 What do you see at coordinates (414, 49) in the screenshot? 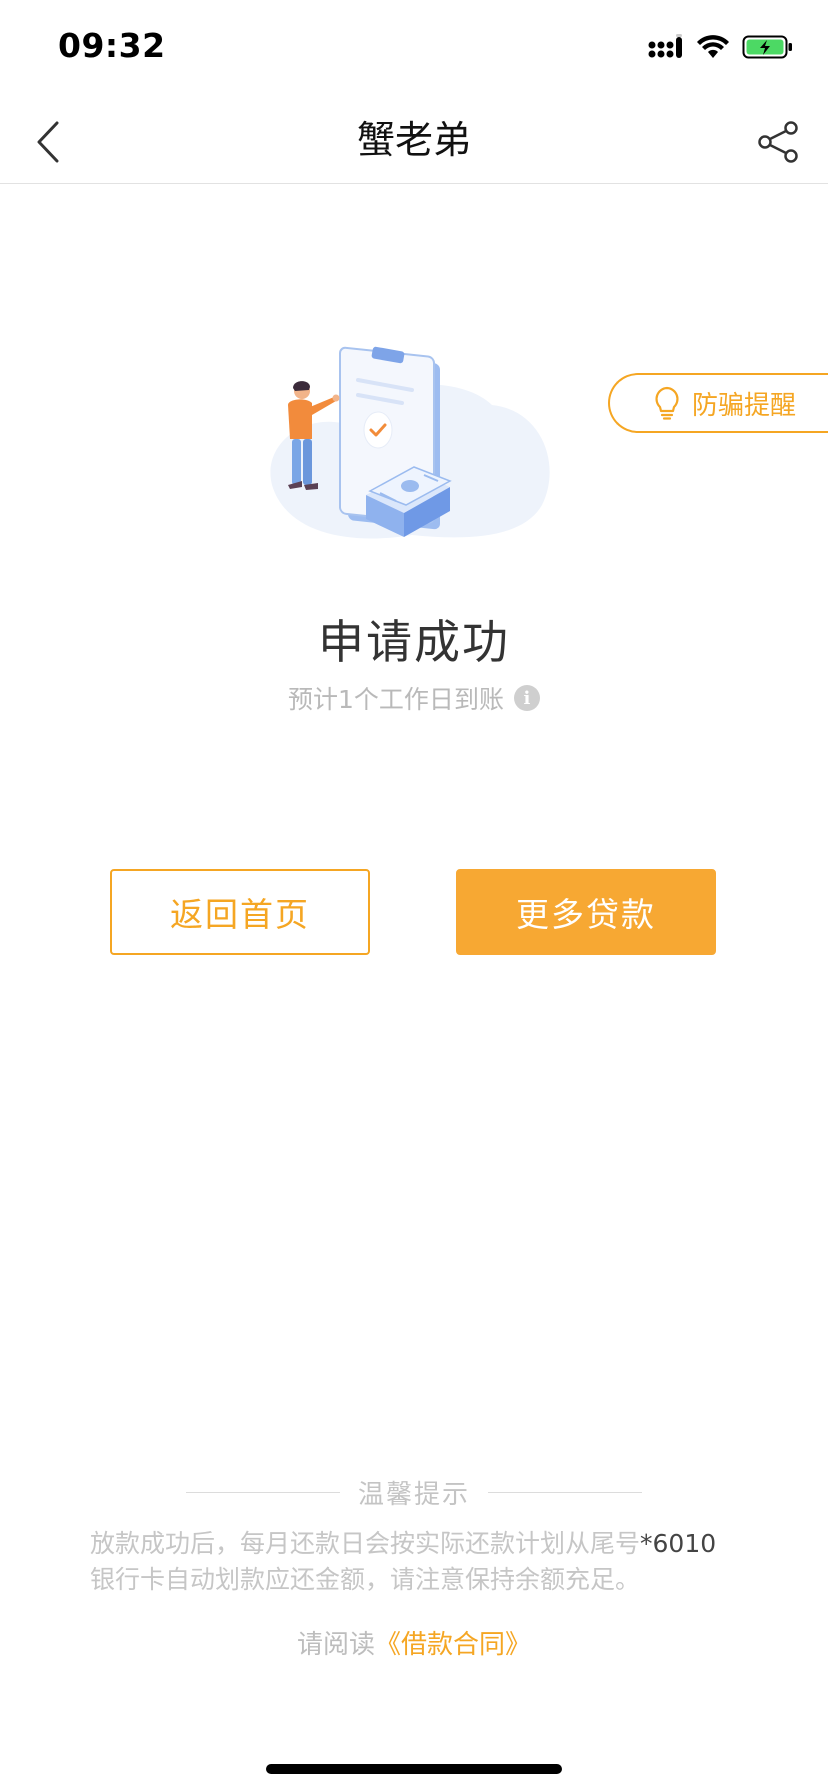
I see `status-bar: 09:32` at bounding box center [414, 49].